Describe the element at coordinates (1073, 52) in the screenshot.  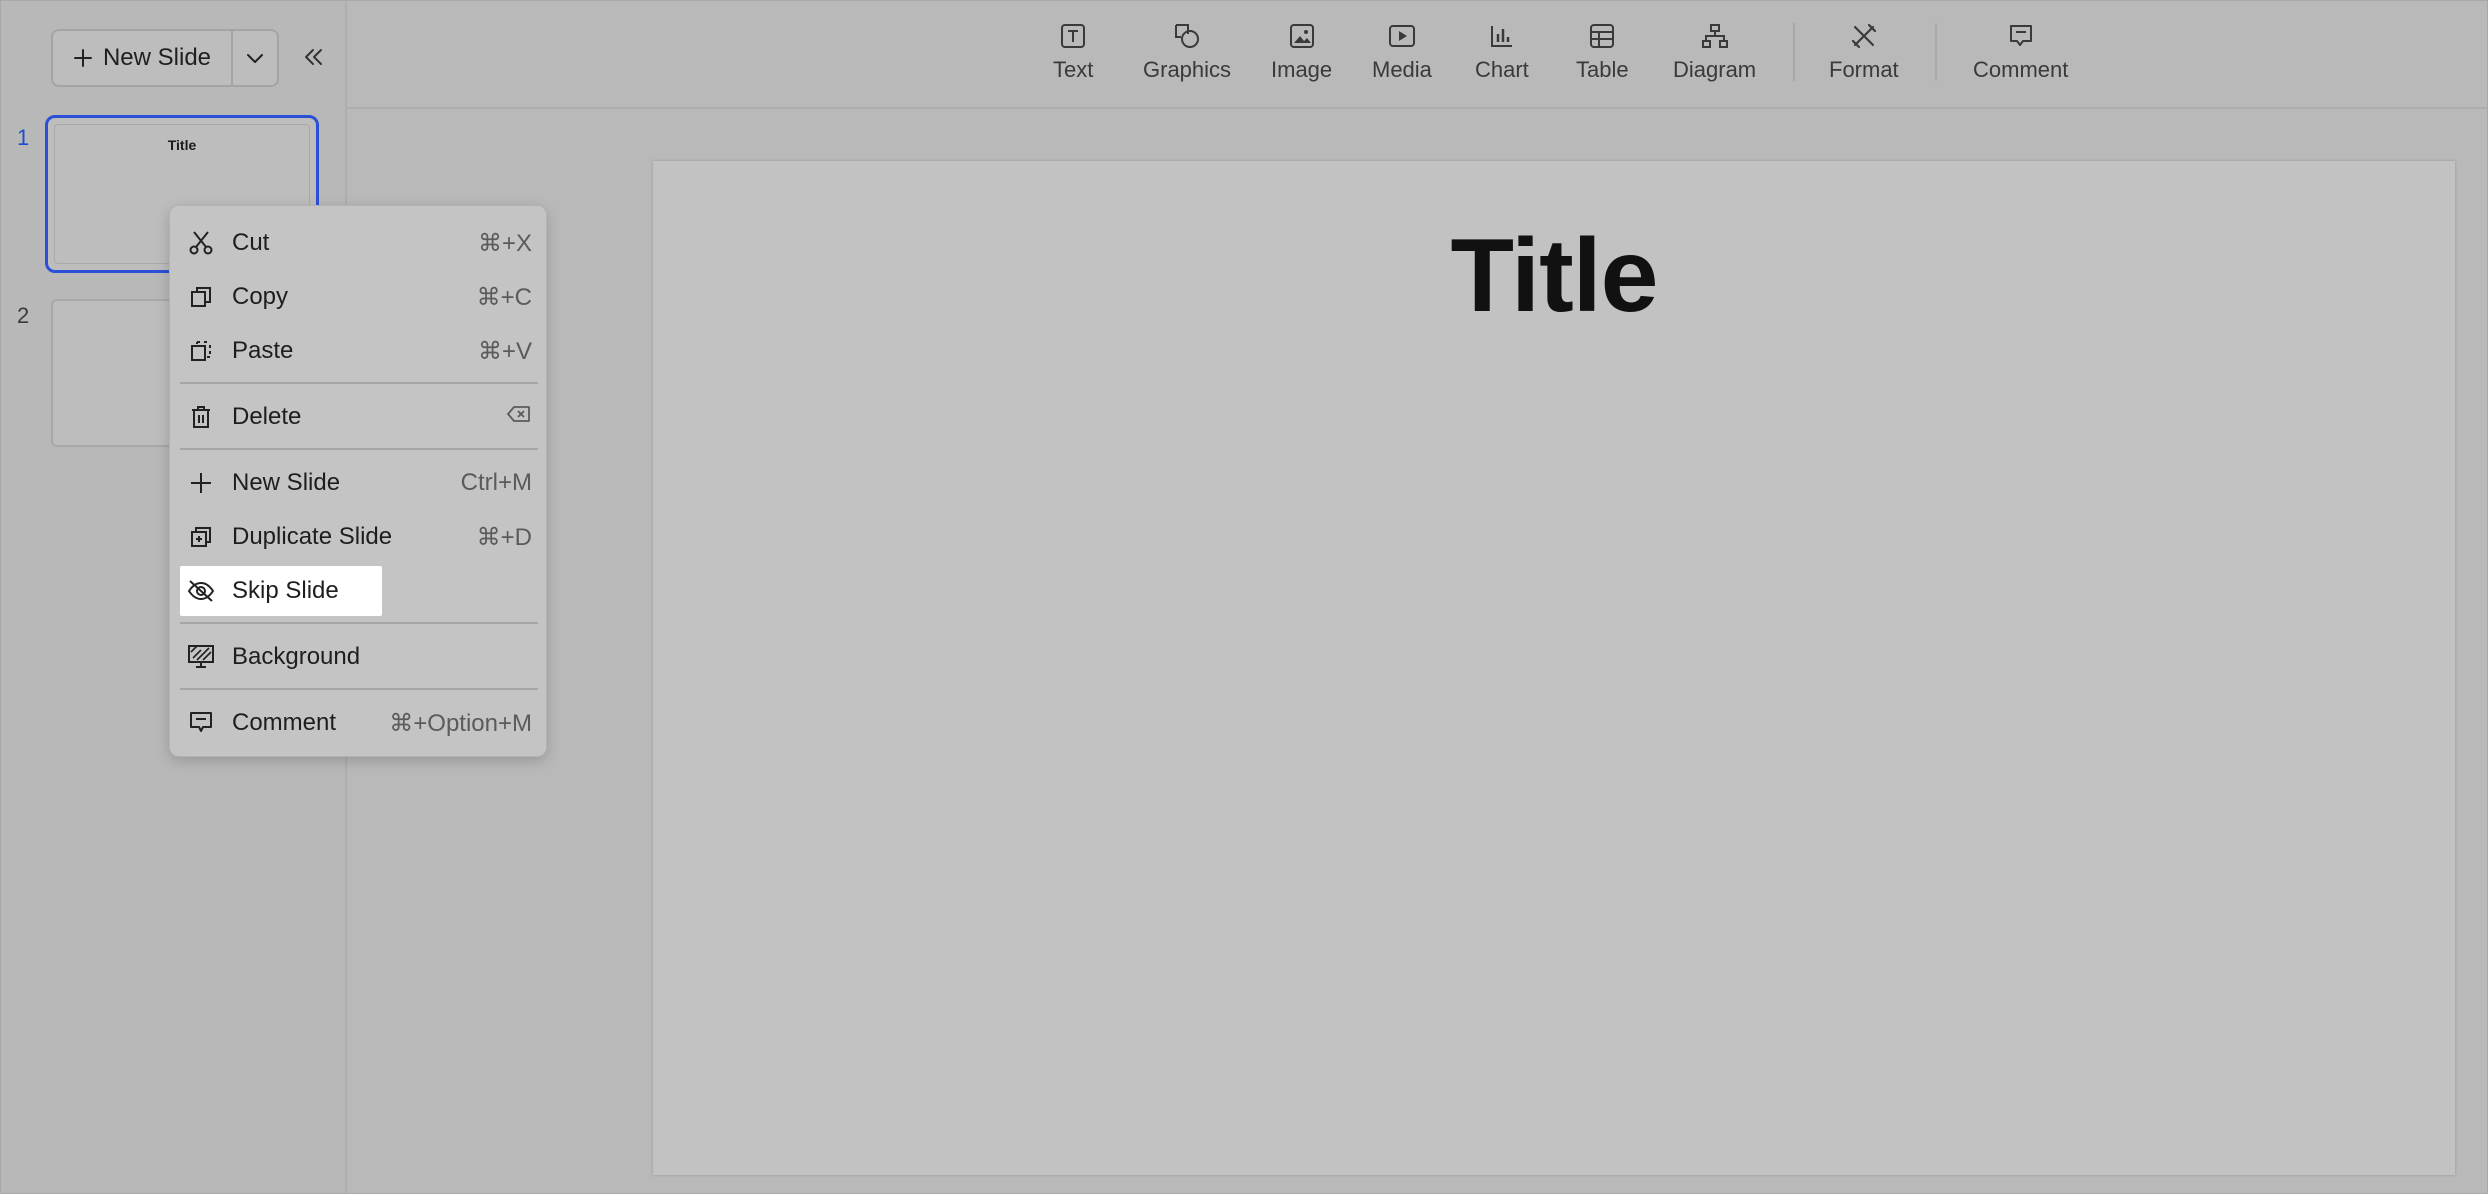
I see `tool-text: Text` at that location.